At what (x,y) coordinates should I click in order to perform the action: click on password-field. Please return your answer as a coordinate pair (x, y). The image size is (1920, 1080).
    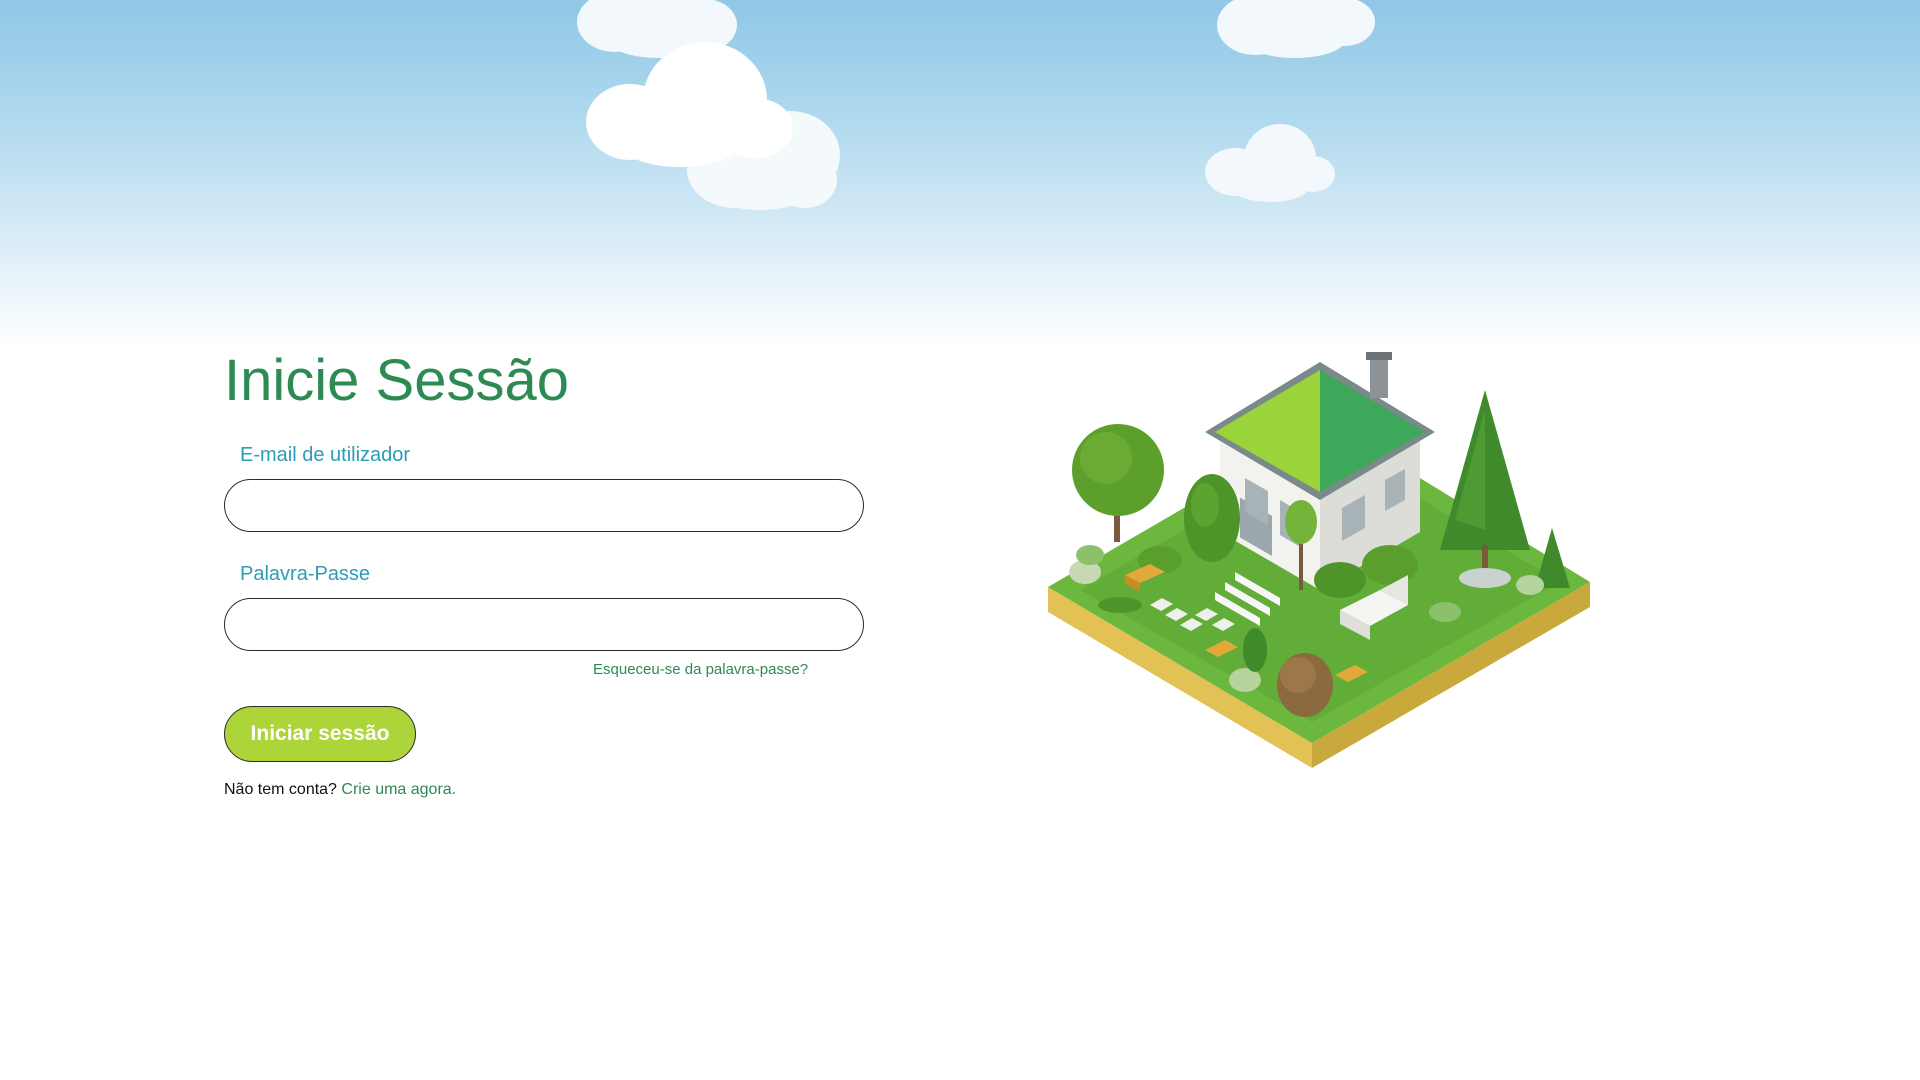
    Looking at the image, I should click on (544, 624).